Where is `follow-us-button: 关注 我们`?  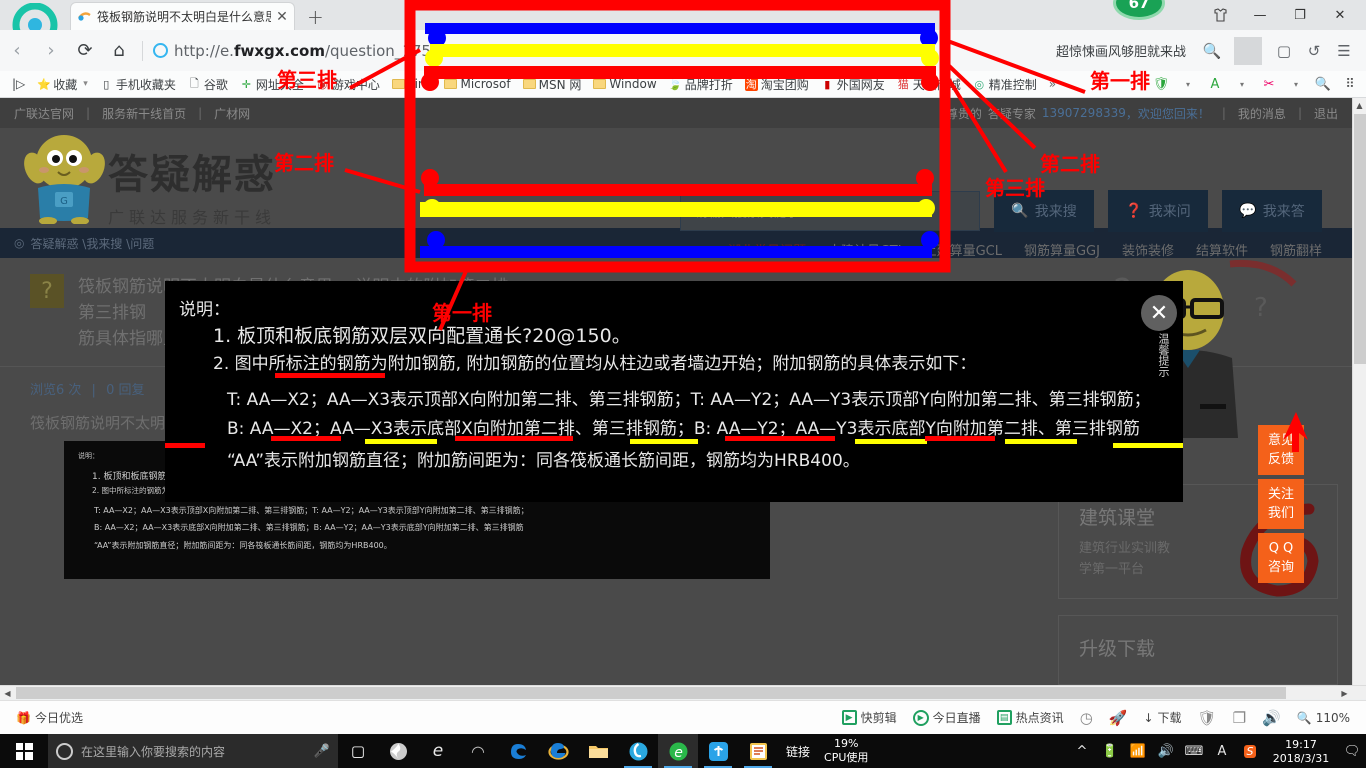
follow-us-button: 关注 我们 is located at coordinates (1281, 504).